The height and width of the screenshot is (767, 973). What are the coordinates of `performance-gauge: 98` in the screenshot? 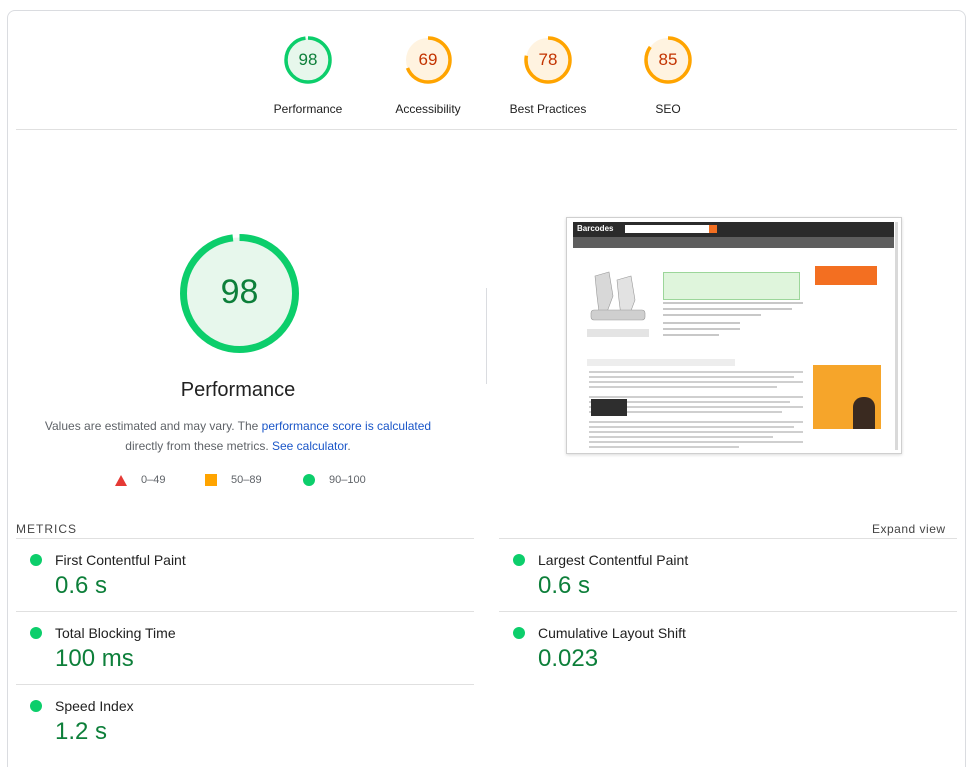 It's located at (239, 293).